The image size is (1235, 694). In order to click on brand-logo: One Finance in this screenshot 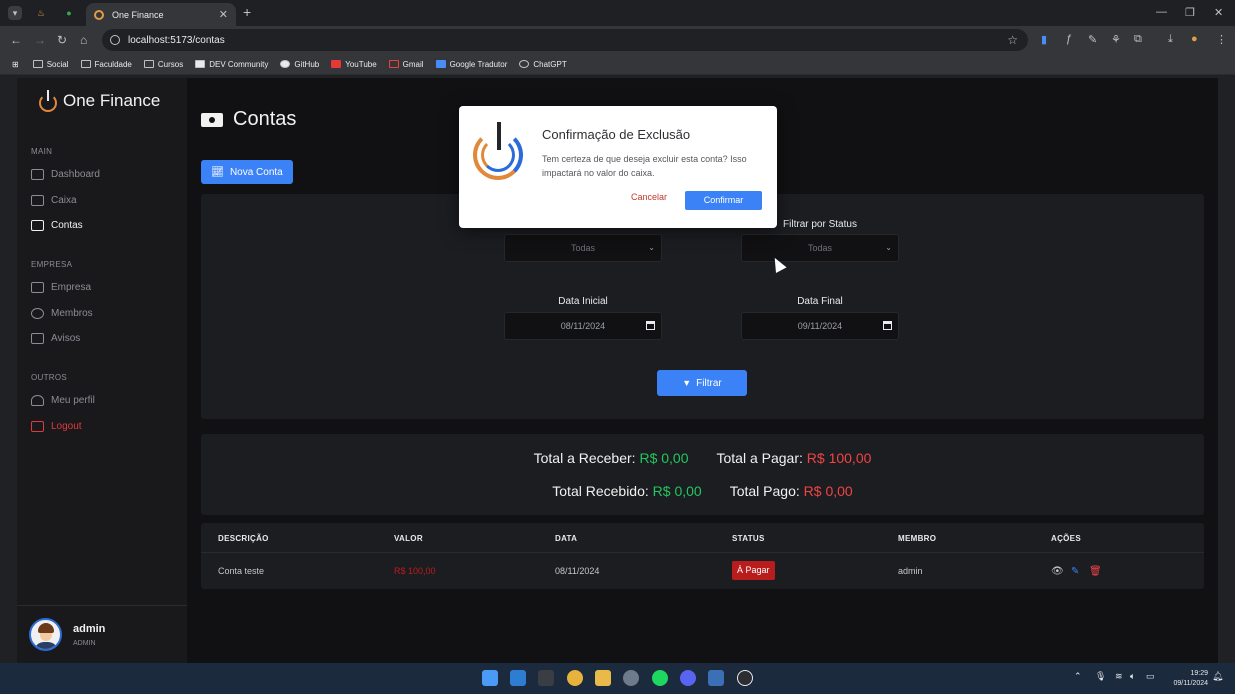, I will do `click(98, 101)`.